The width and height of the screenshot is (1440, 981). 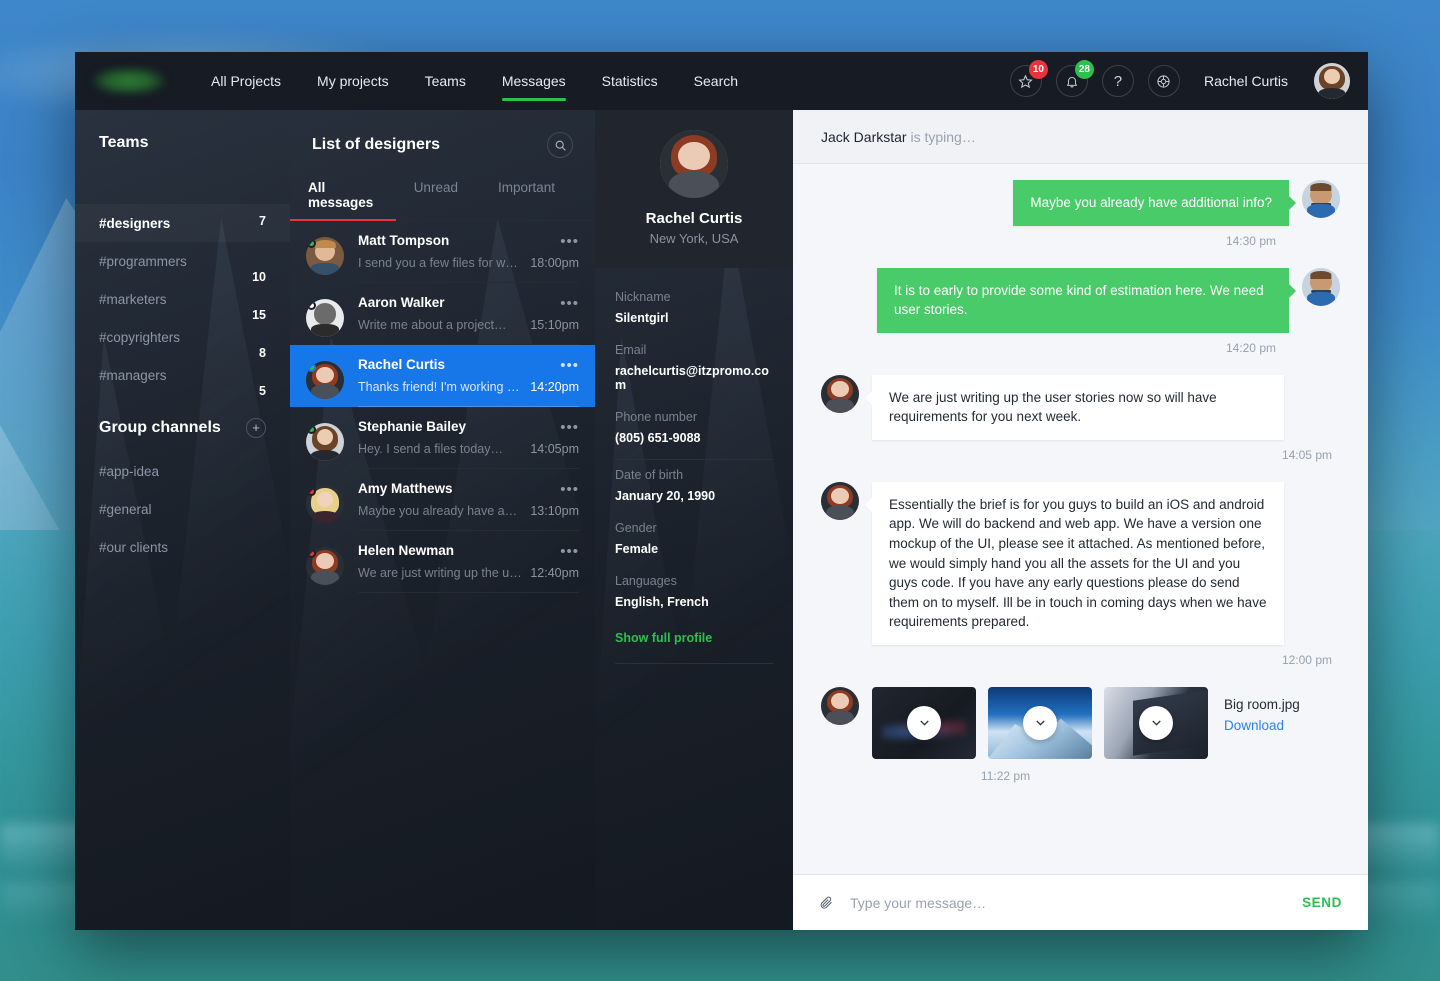 I want to click on nav-item-all-projects: All Projects, so click(x=246, y=81).